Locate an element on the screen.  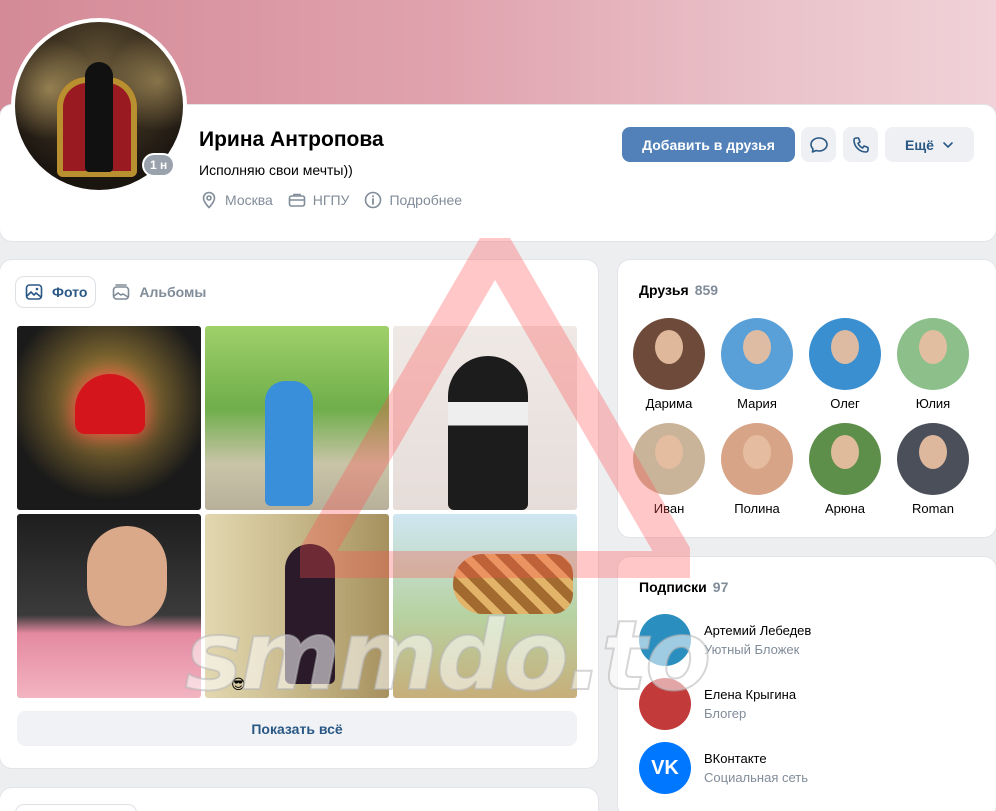
subscriptions-count: 97 is located at coordinates (720, 587).